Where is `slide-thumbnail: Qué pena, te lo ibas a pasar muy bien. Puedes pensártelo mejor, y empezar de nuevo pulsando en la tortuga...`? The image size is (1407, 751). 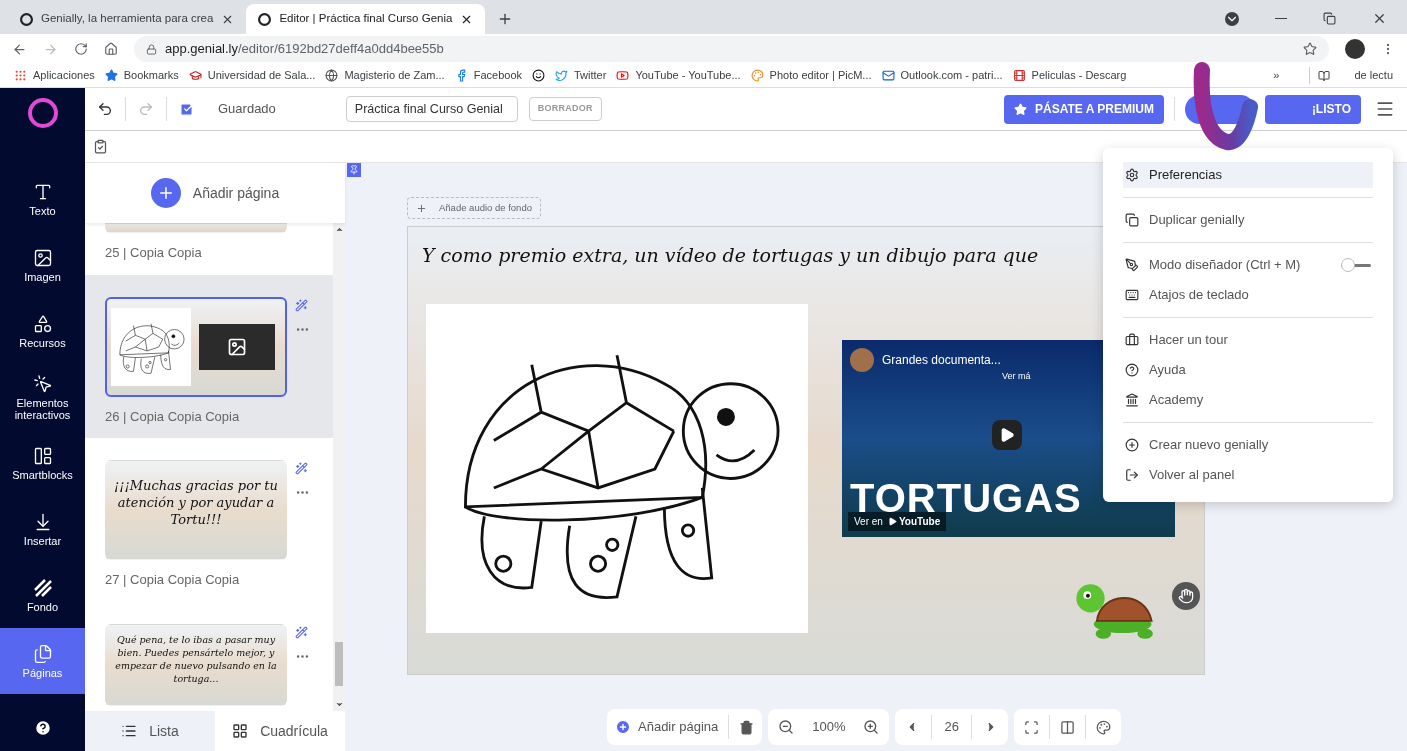 slide-thumbnail: Qué pena, te lo ibas a pasar muy bien. Puedes pensártelo mejor, y empezar de nuevo pulsando en la tortuga... is located at coordinates (196, 664).